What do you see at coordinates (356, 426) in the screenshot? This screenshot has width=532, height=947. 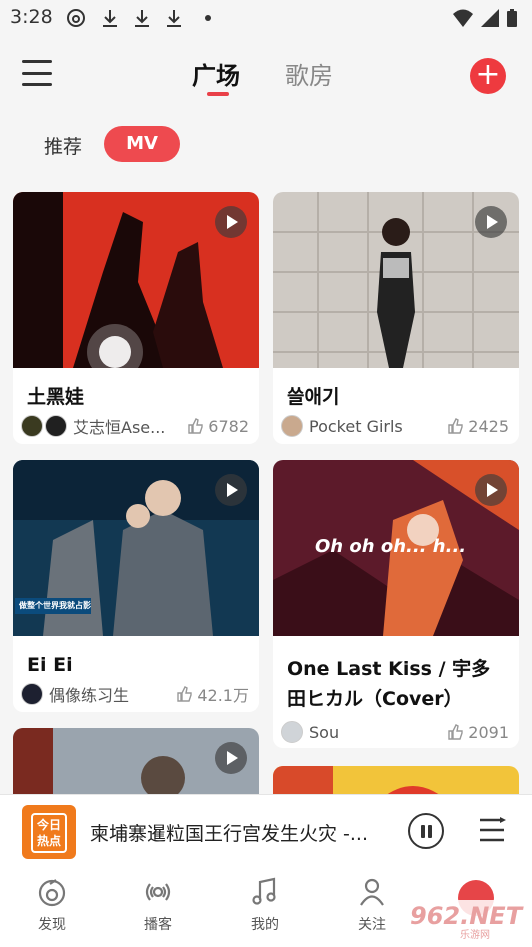 I see `card-author: Pocket Girls` at bounding box center [356, 426].